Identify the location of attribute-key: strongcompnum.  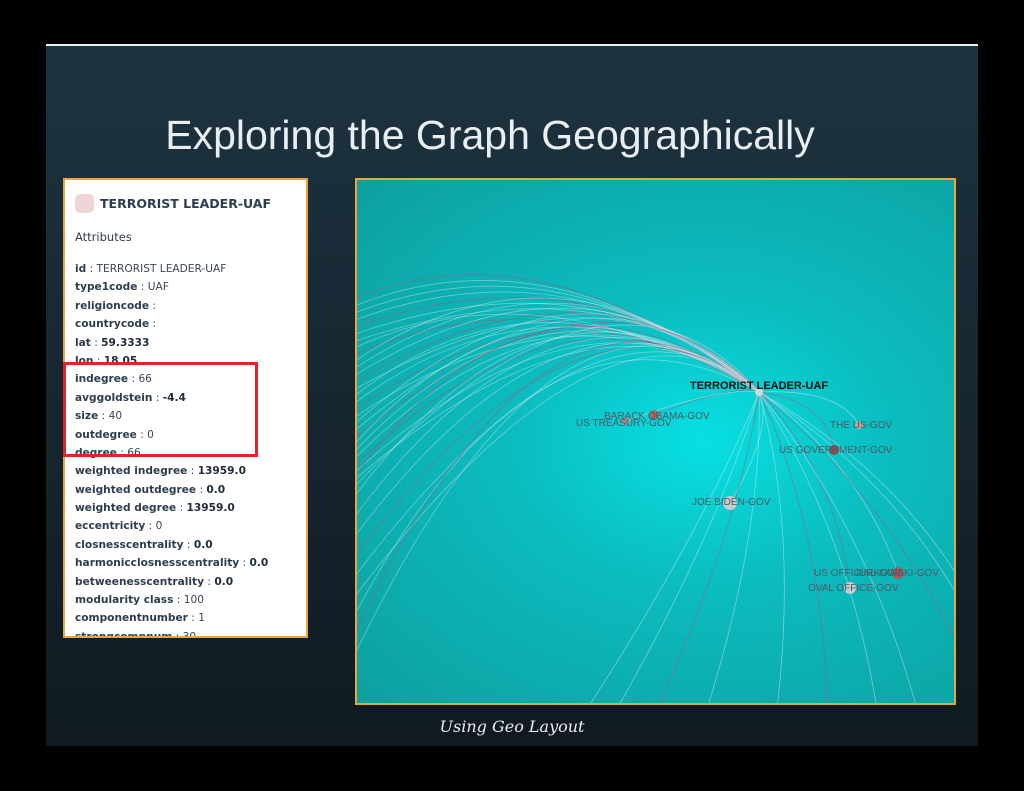
(124, 634).